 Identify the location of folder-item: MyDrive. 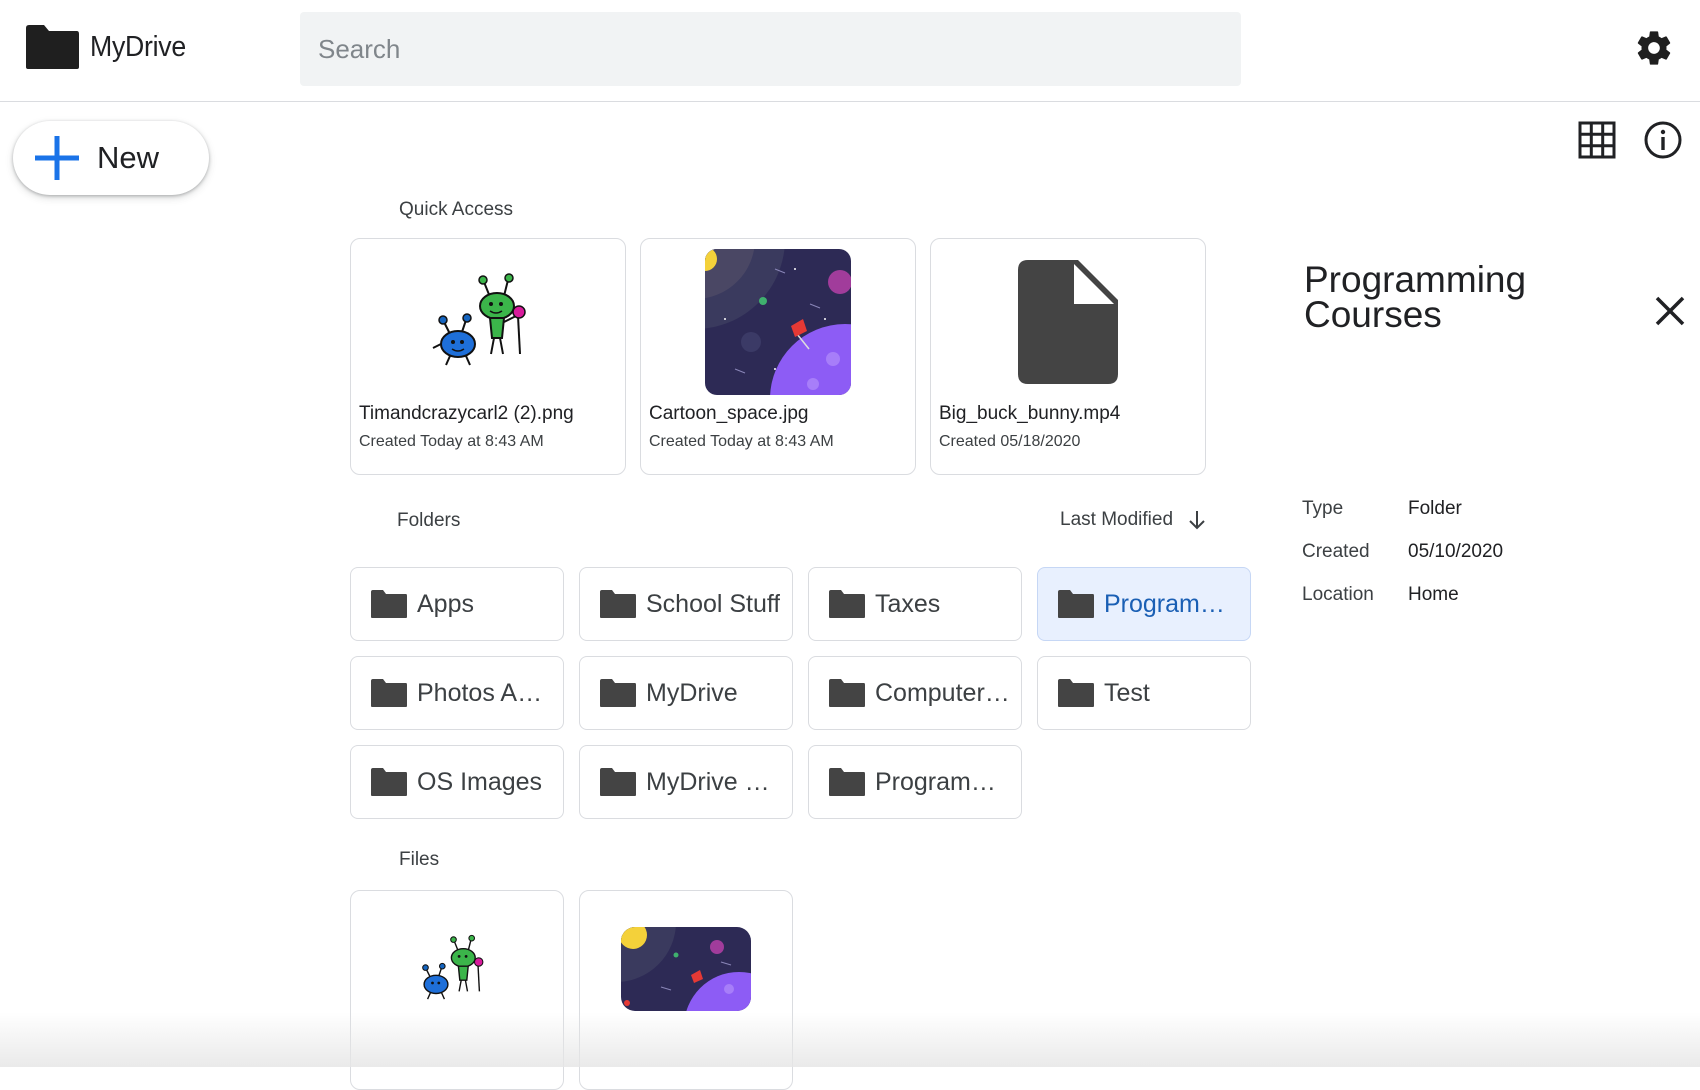
(686, 693).